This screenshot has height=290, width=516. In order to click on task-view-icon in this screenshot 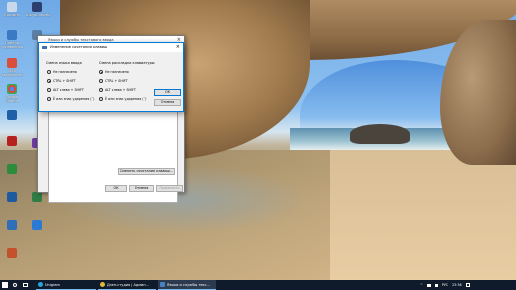, I will do `click(25, 285)`.